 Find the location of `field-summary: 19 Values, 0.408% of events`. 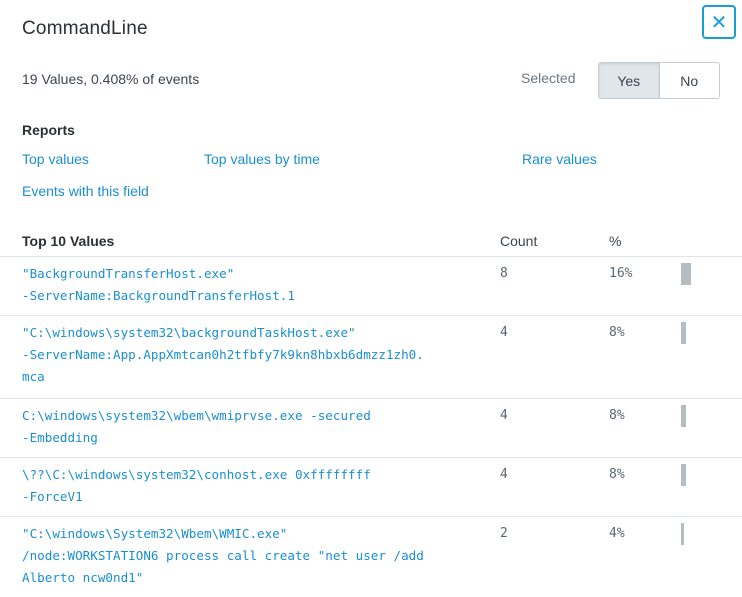

field-summary: 19 Values, 0.408% of events is located at coordinates (111, 79).